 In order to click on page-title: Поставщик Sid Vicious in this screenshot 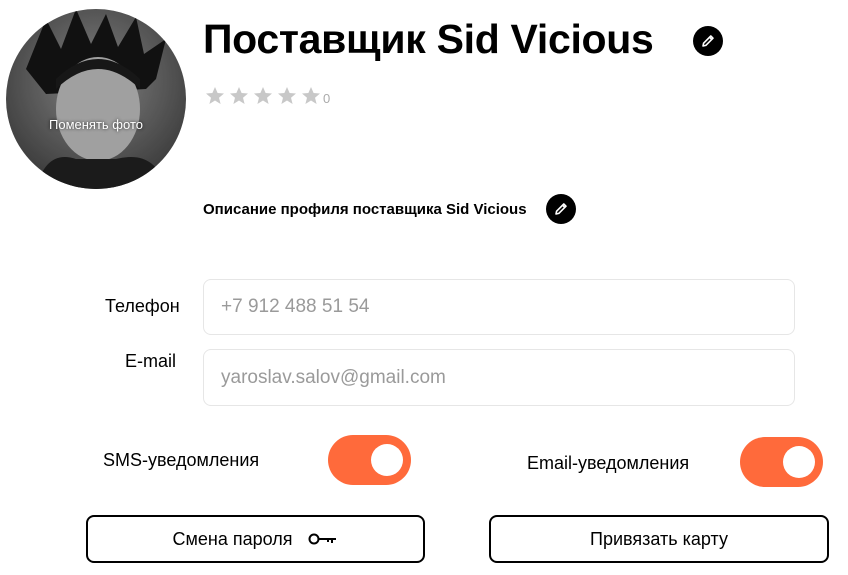, I will do `click(428, 39)`.